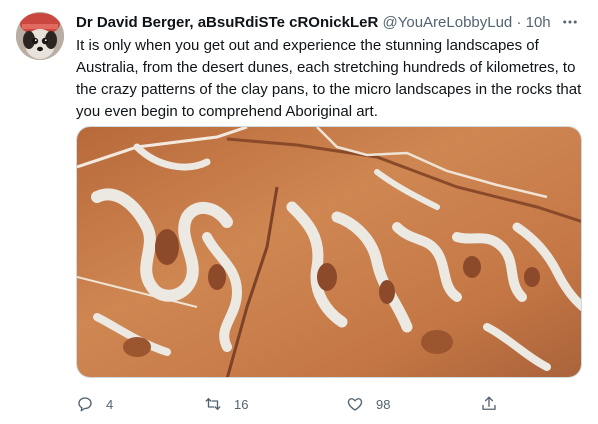 The width and height of the screenshot is (598, 424). Describe the element at coordinates (383, 404) in the screenshot. I see `like-count: 98` at that location.